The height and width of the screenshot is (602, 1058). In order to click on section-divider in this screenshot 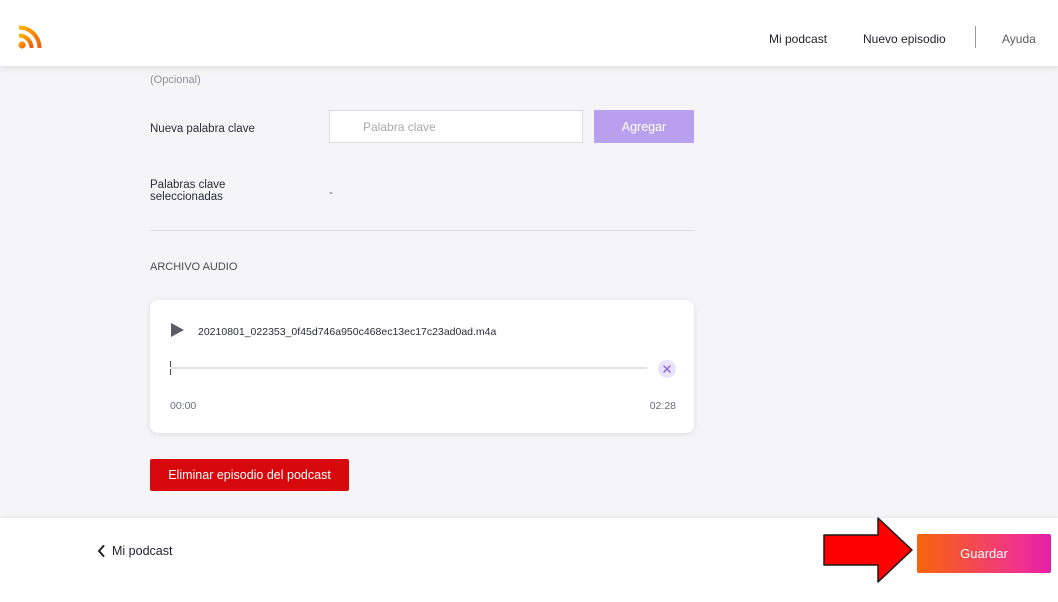, I will do `click(422, 230)`.